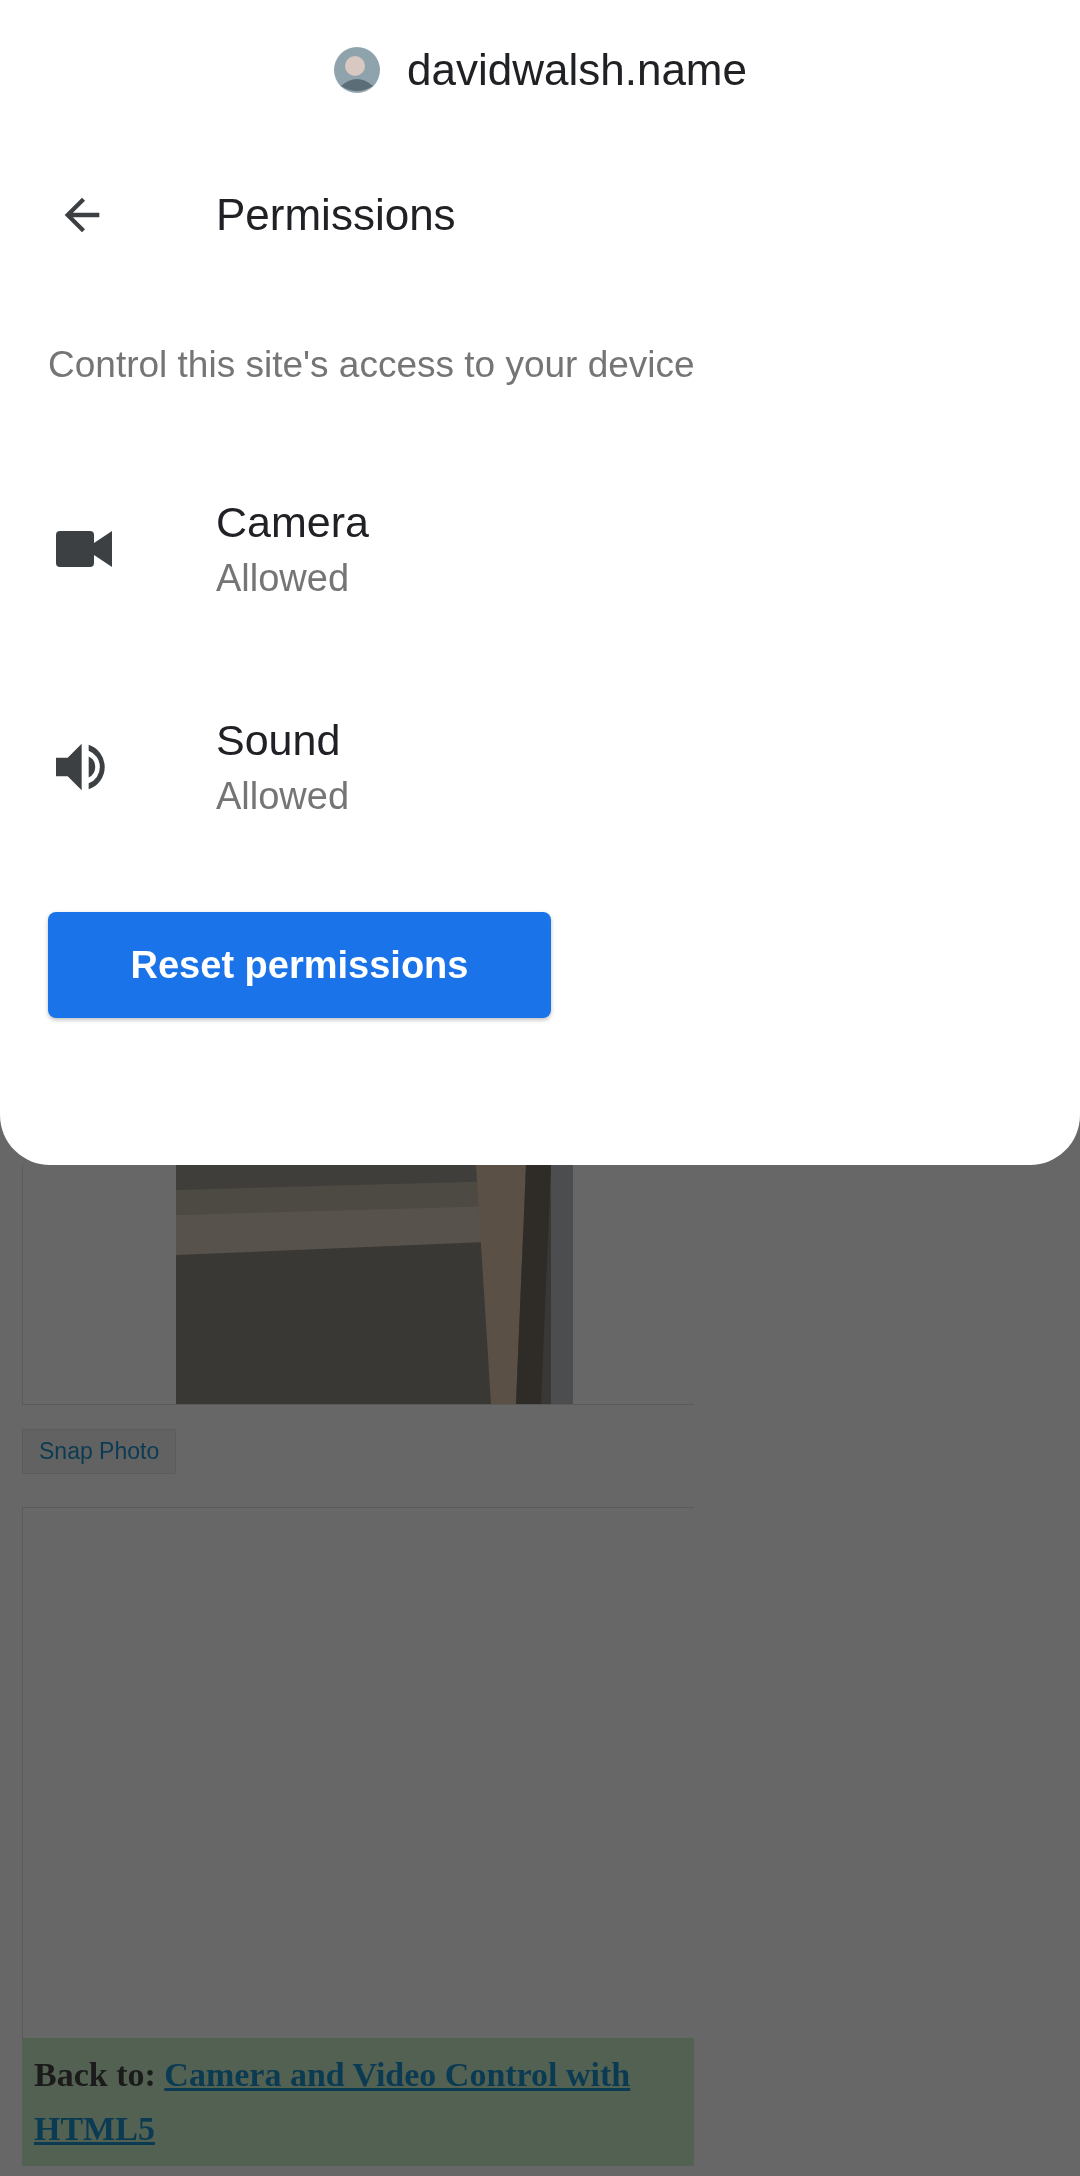 The image size is (1080, 2176). Describe the element at coordinates (371, 365) in the screenshot. I see `description-text: Control this site's access to your device` at that location.